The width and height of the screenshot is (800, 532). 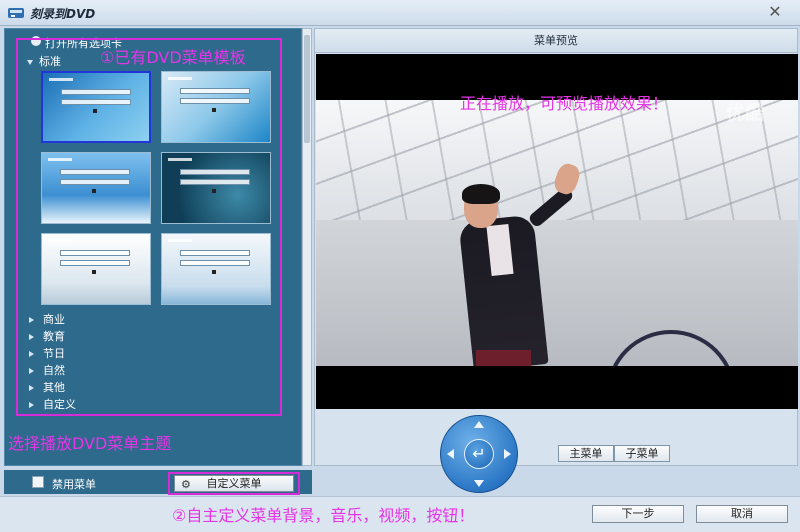 I want to click on cancel-button: 取消, so click(x=742, y=514).